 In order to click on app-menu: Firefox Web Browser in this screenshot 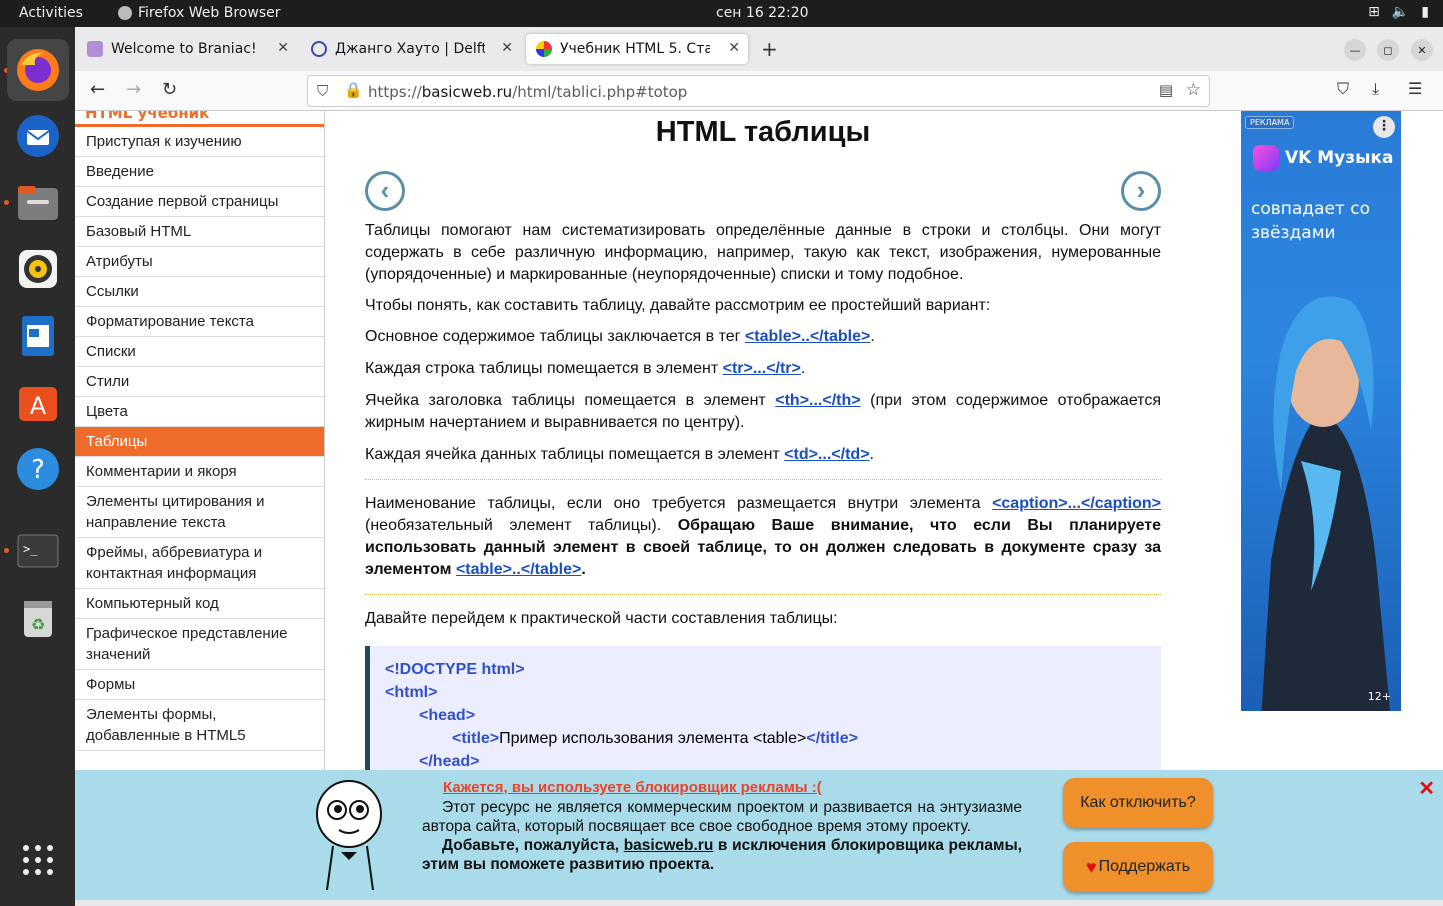, I will do `click(199, 13)`.